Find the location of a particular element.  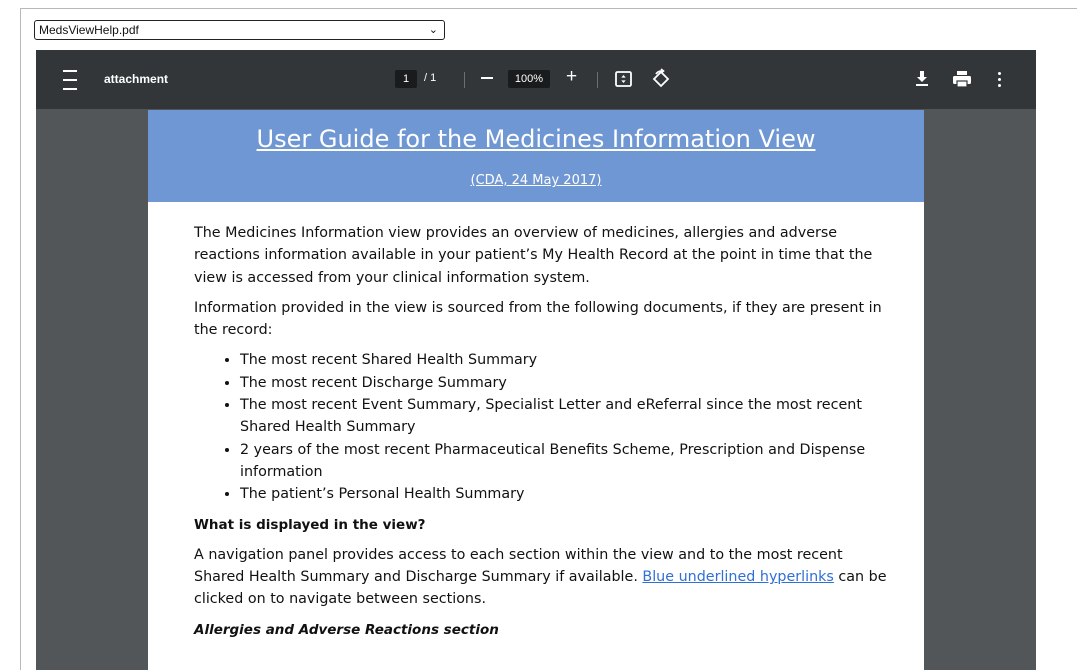

menu-icon is located at coordinates (70, 80).